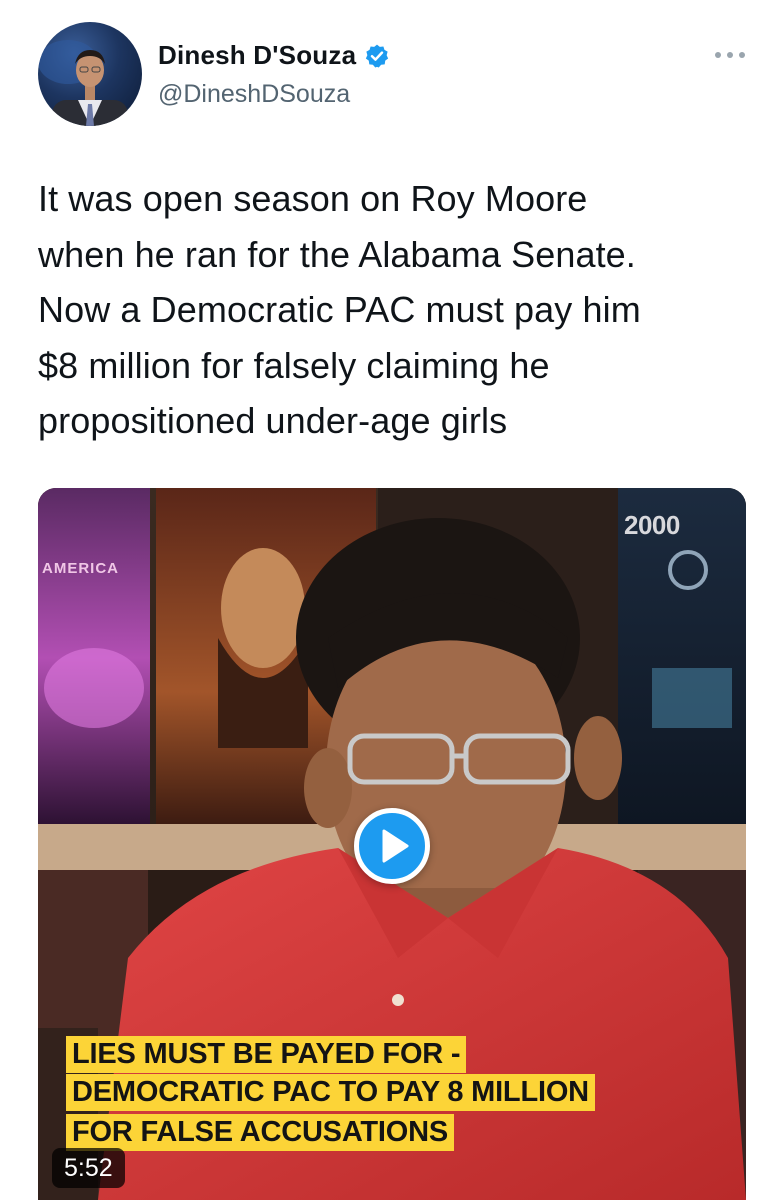 This screenshot has height=1200, width=784. Describe the element at coordinates (88, 1168) in the screenshot. I see `video-duration-badge: 5:52` at that location.